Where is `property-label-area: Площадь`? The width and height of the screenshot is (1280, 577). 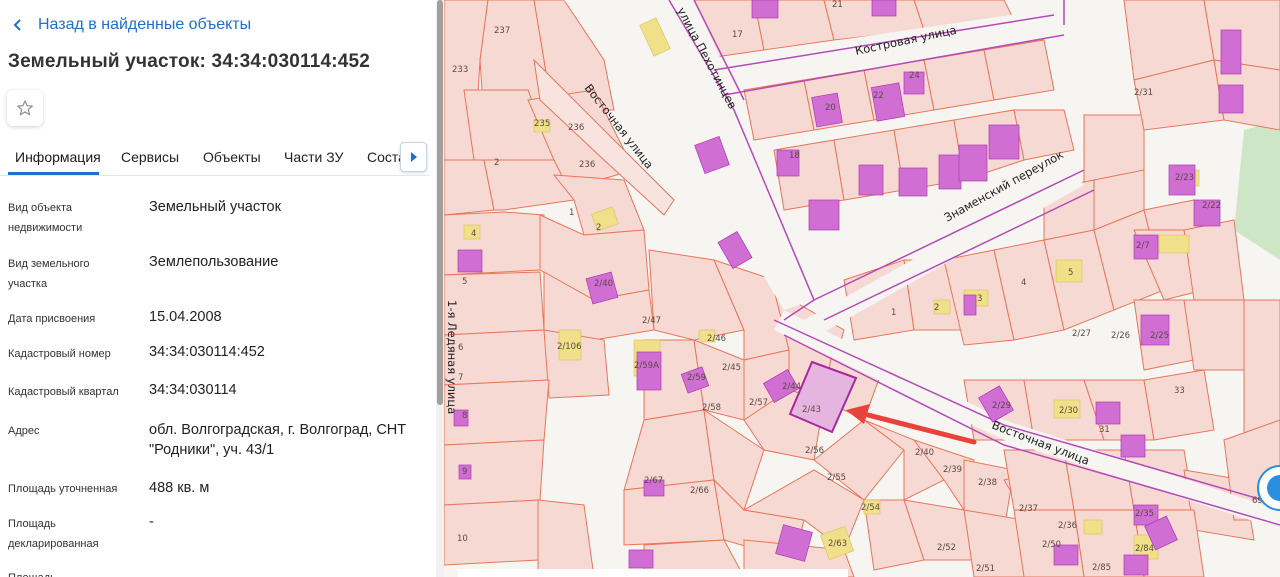
property-label-area: Площадь is located at coordinates (68, 572).